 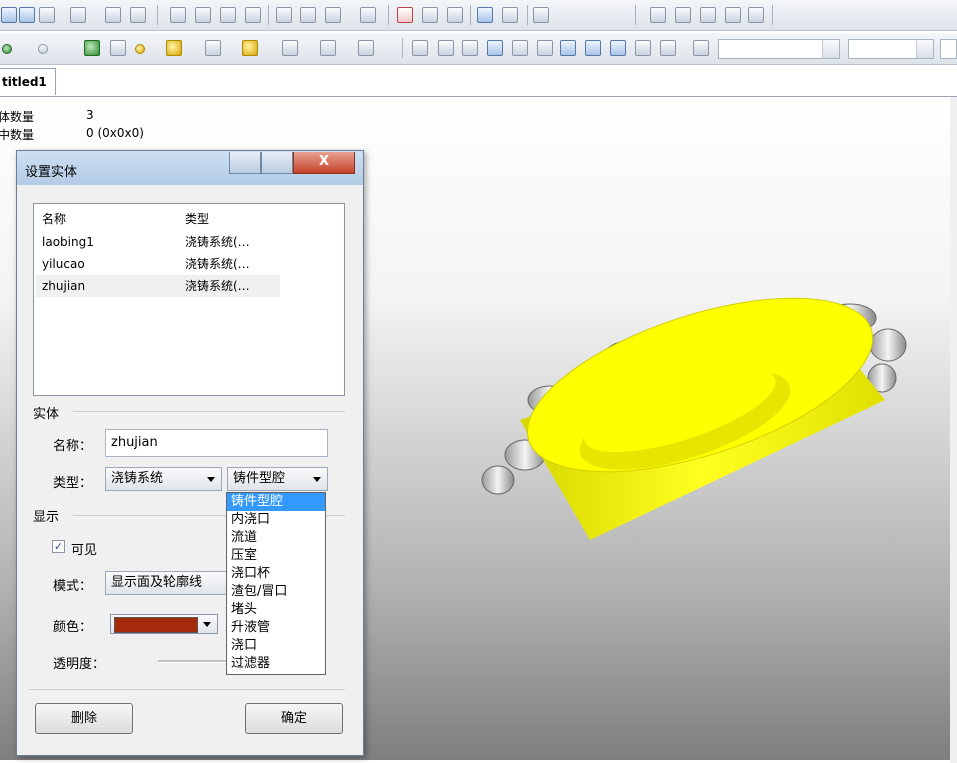 I want to click on wire-icon, so click(x=118, y=48).